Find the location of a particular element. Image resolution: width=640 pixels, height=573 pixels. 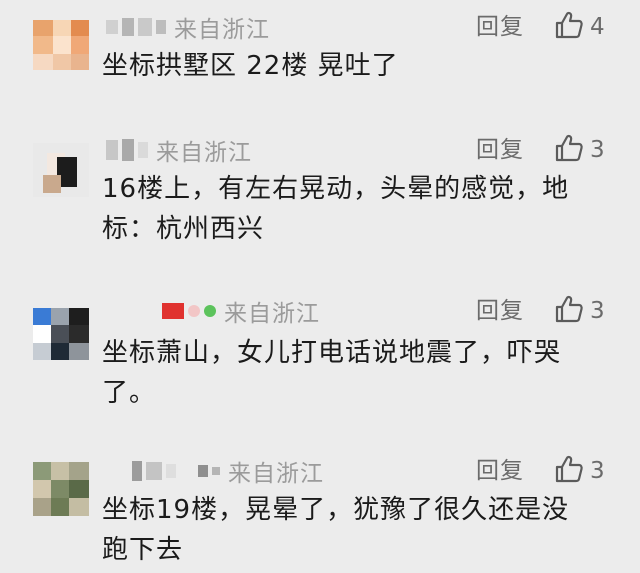

comment-text-line: 16楼上，有左右晃动，头晕的感觉，地 is located at coordinates (336, 189).